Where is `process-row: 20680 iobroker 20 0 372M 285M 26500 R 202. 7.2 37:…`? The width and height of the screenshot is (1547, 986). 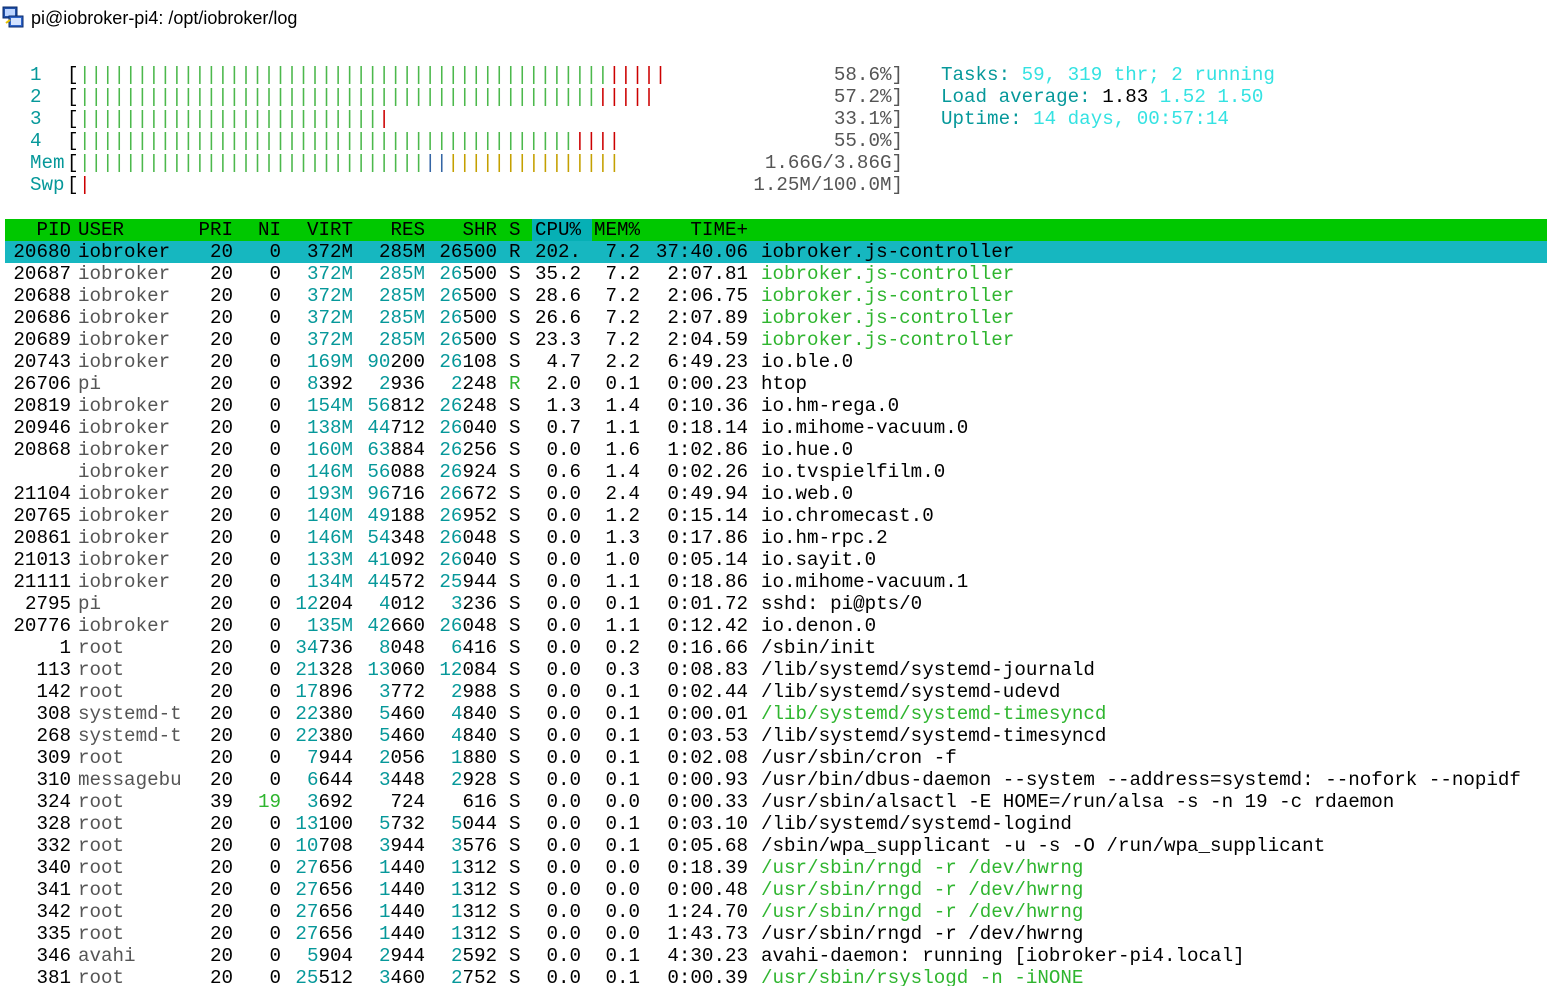 process-row: 20680 iobroker 20 0 372M 285M 26500 R 202. 7.2 37:… is located at coordinates (776, 252).